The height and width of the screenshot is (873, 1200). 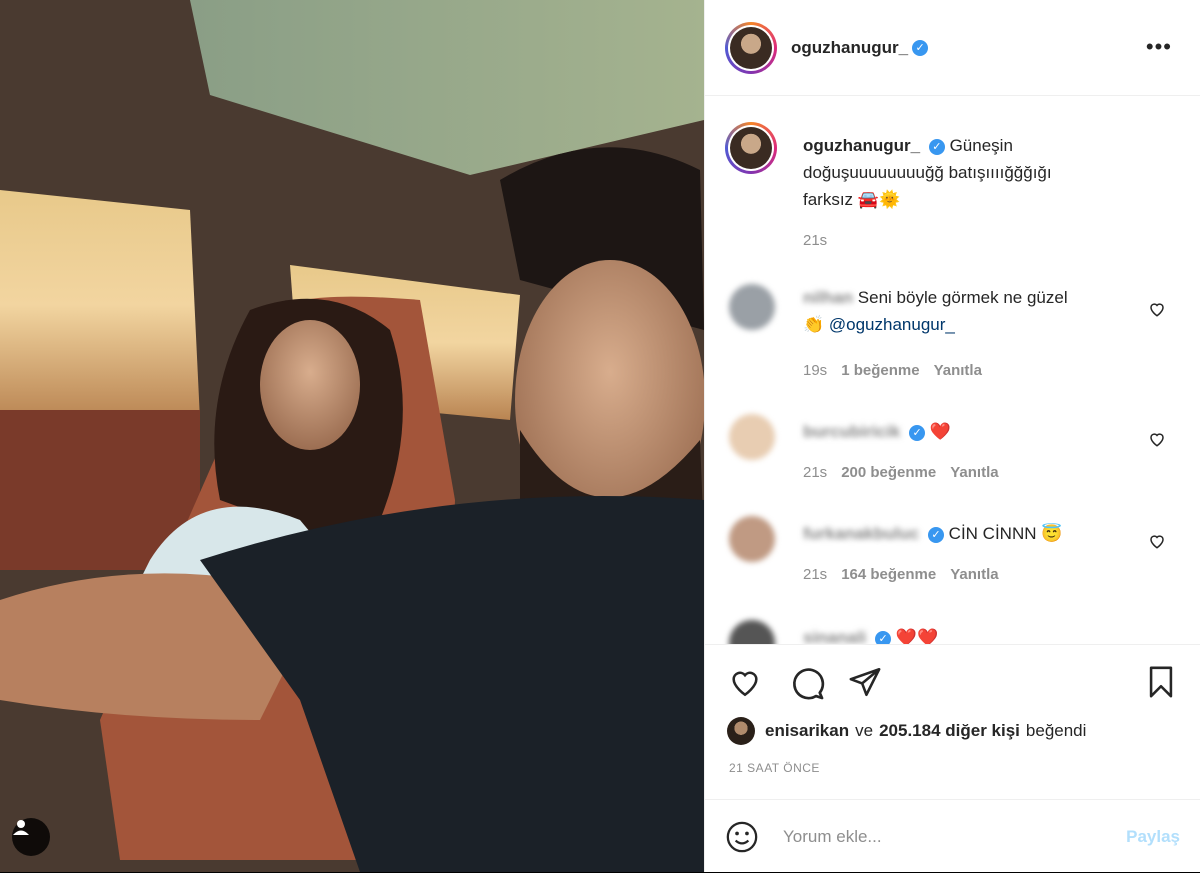 I want to click on comment-username: nilhan, so click(x=828, y=297).